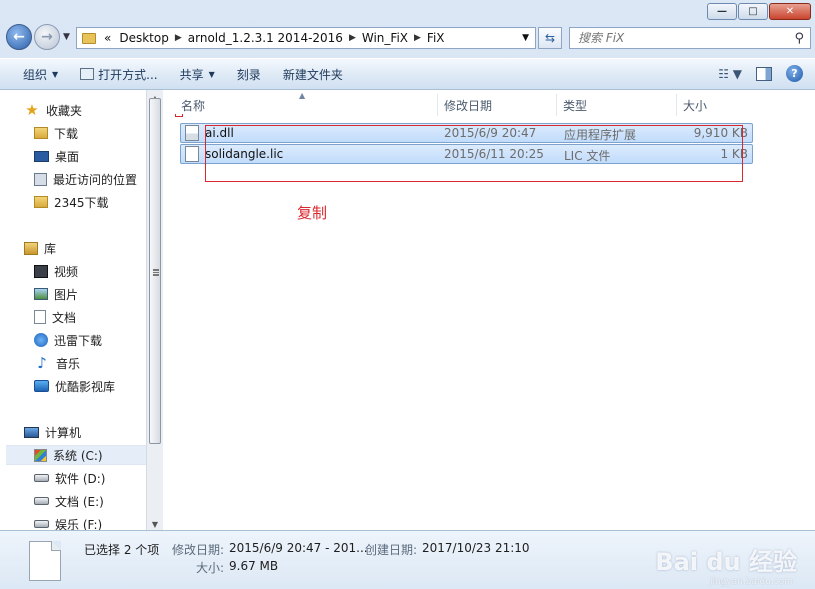 The height and width of the screenshot is (589, 815). Describe the element at coordinates (79, 501) in the screenshot. I see `sidebar-item-label: 文档 (E:)` at that location.